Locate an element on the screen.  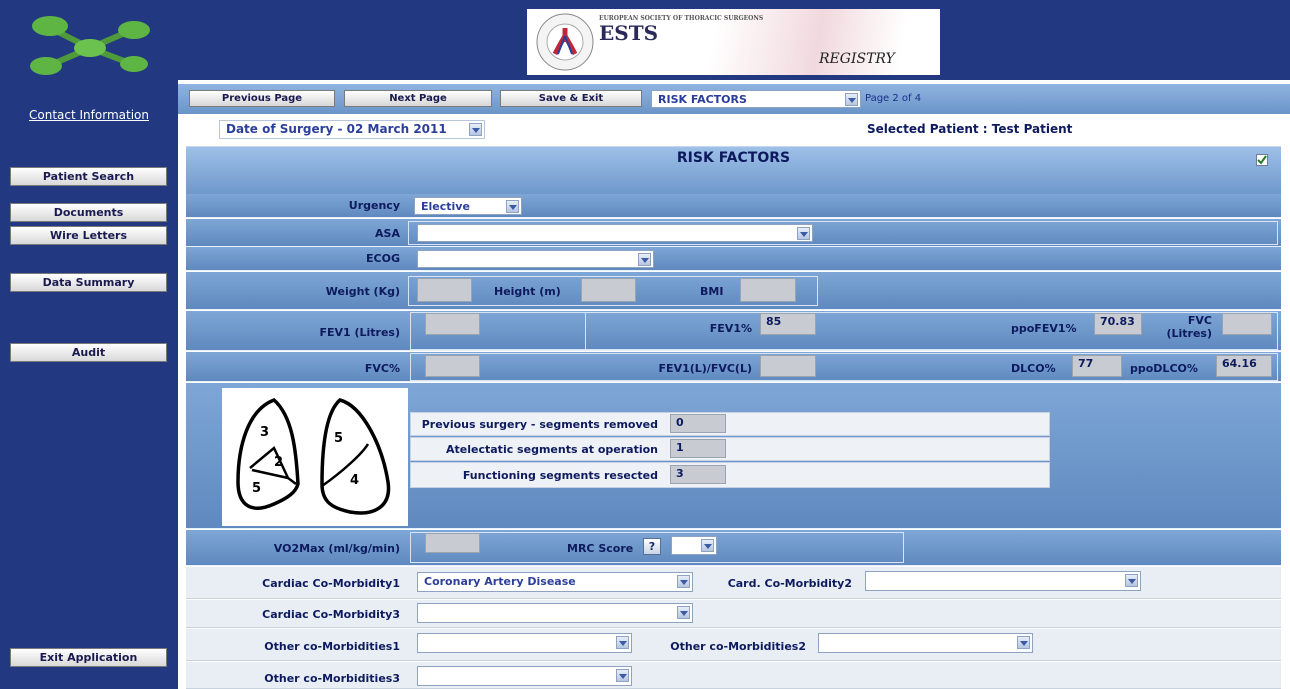
ecog-label: ECOG is located at coordinates (383, 258).